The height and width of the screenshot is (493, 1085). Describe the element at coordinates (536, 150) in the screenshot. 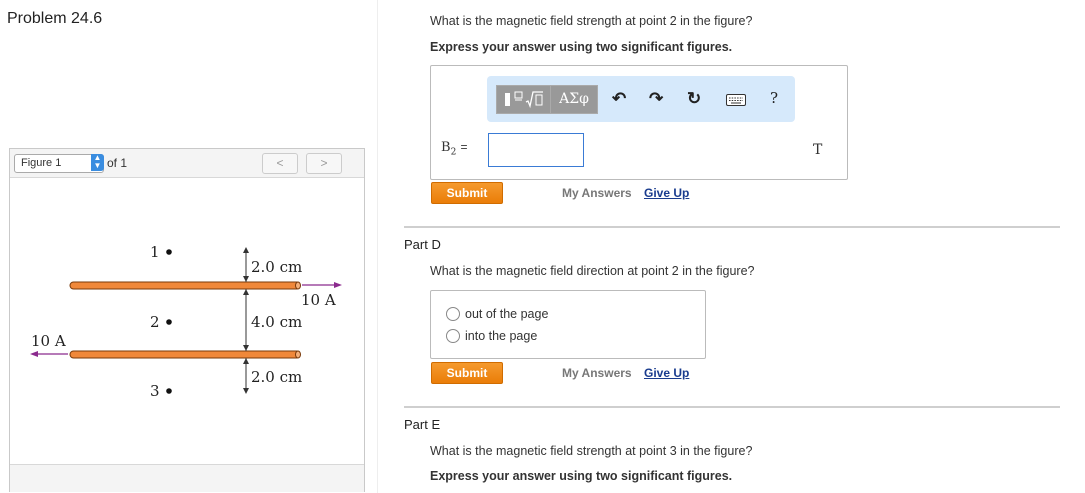

I see `answer-input` at that location.